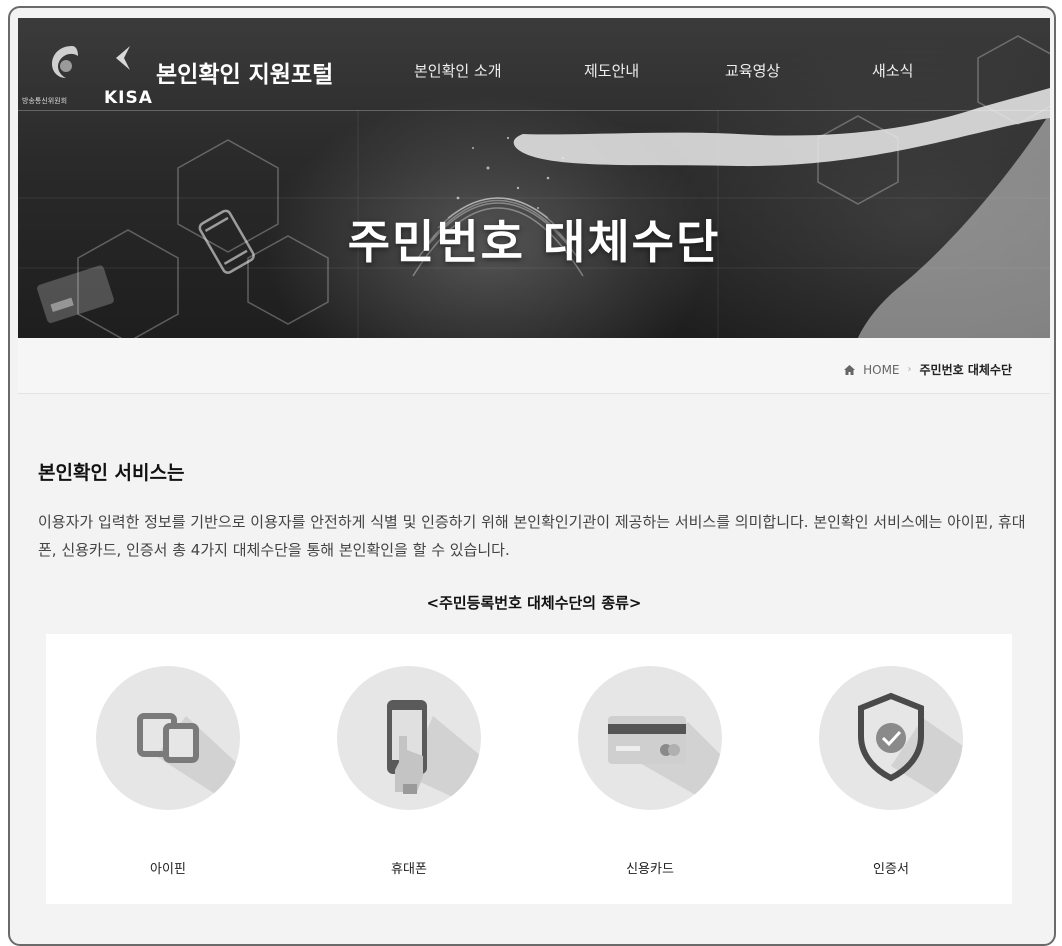  What do you see at coordinates (534, 366) in the screenshot?
I see `breadcrumb-bar: HOME › 주민번호 대체수단` at bounding box center [534, 366].